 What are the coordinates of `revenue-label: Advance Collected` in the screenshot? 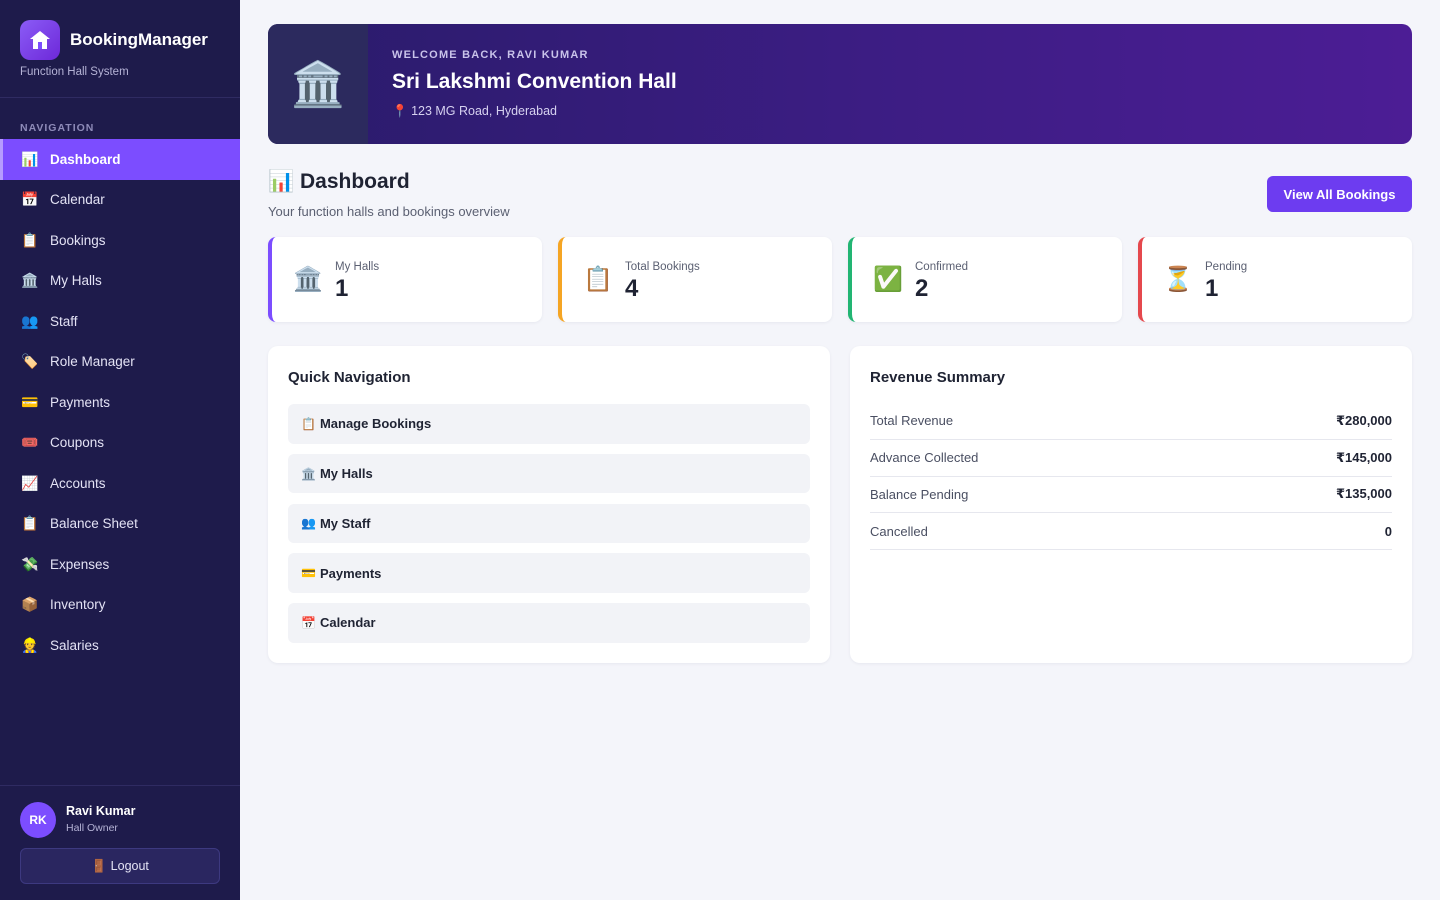 It's located at (924, 458).